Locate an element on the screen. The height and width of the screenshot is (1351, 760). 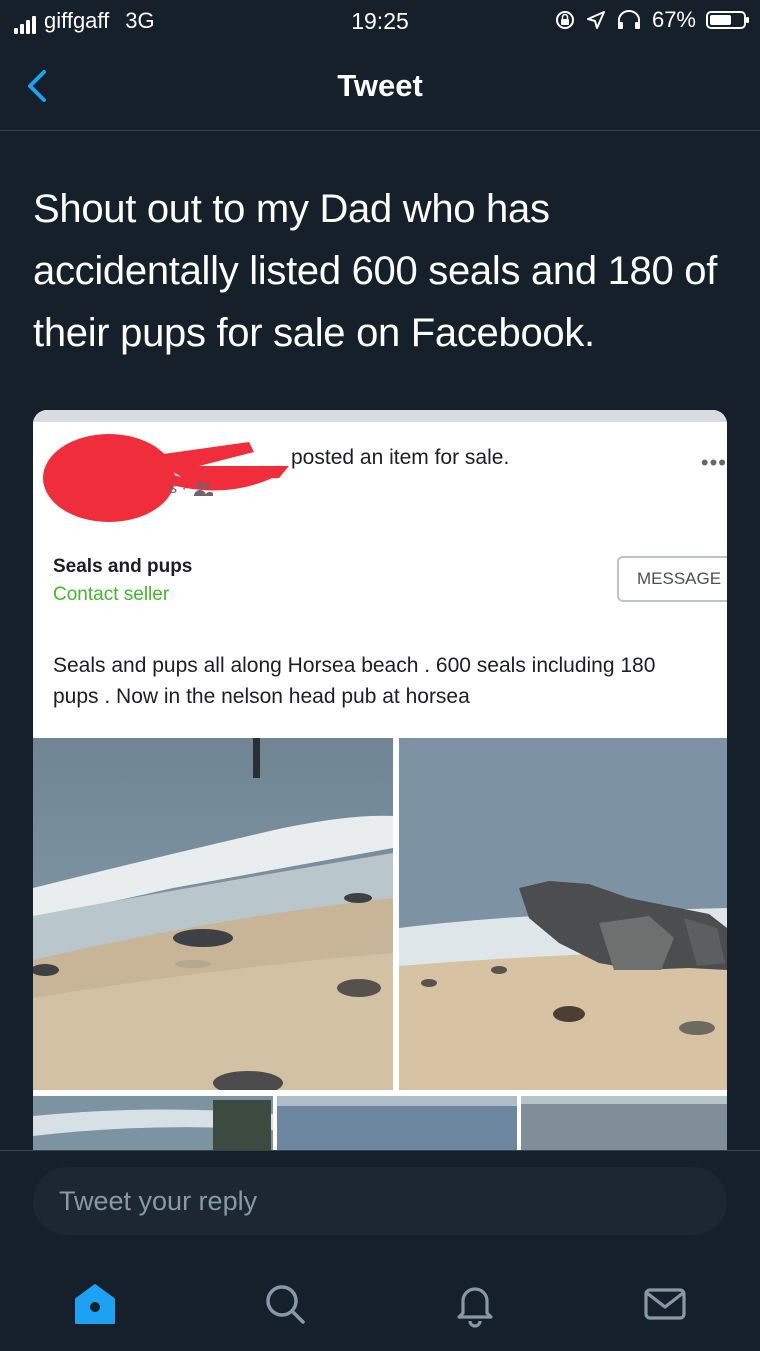
listing-title: Seals and pups is located at coordinates (123, 566).